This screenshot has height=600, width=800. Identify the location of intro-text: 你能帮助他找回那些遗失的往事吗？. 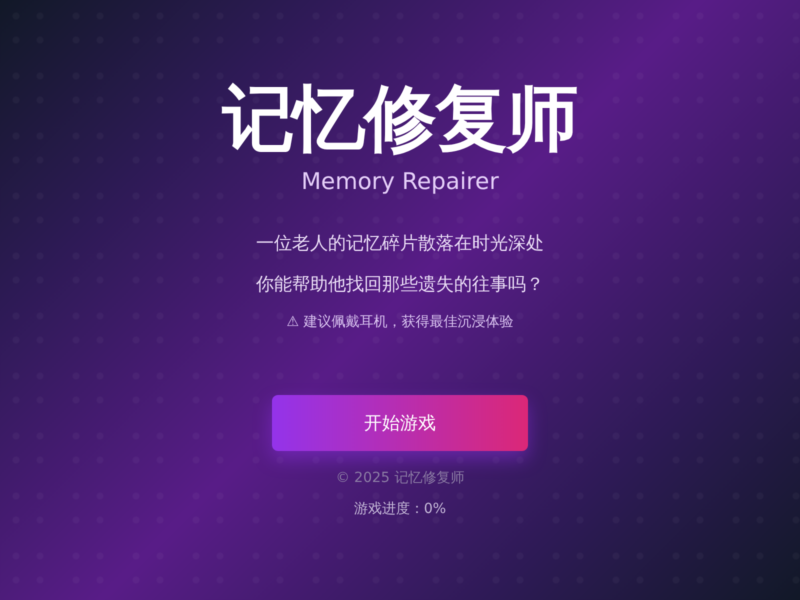
(400, 285).